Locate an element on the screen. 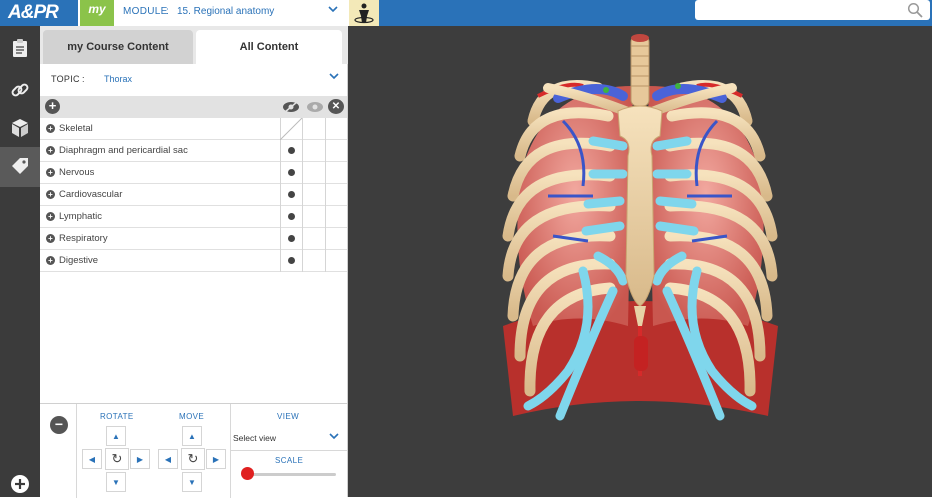 This screenshot has height=504, width=932. scale-slider-track is located at coordinates (289, 474).